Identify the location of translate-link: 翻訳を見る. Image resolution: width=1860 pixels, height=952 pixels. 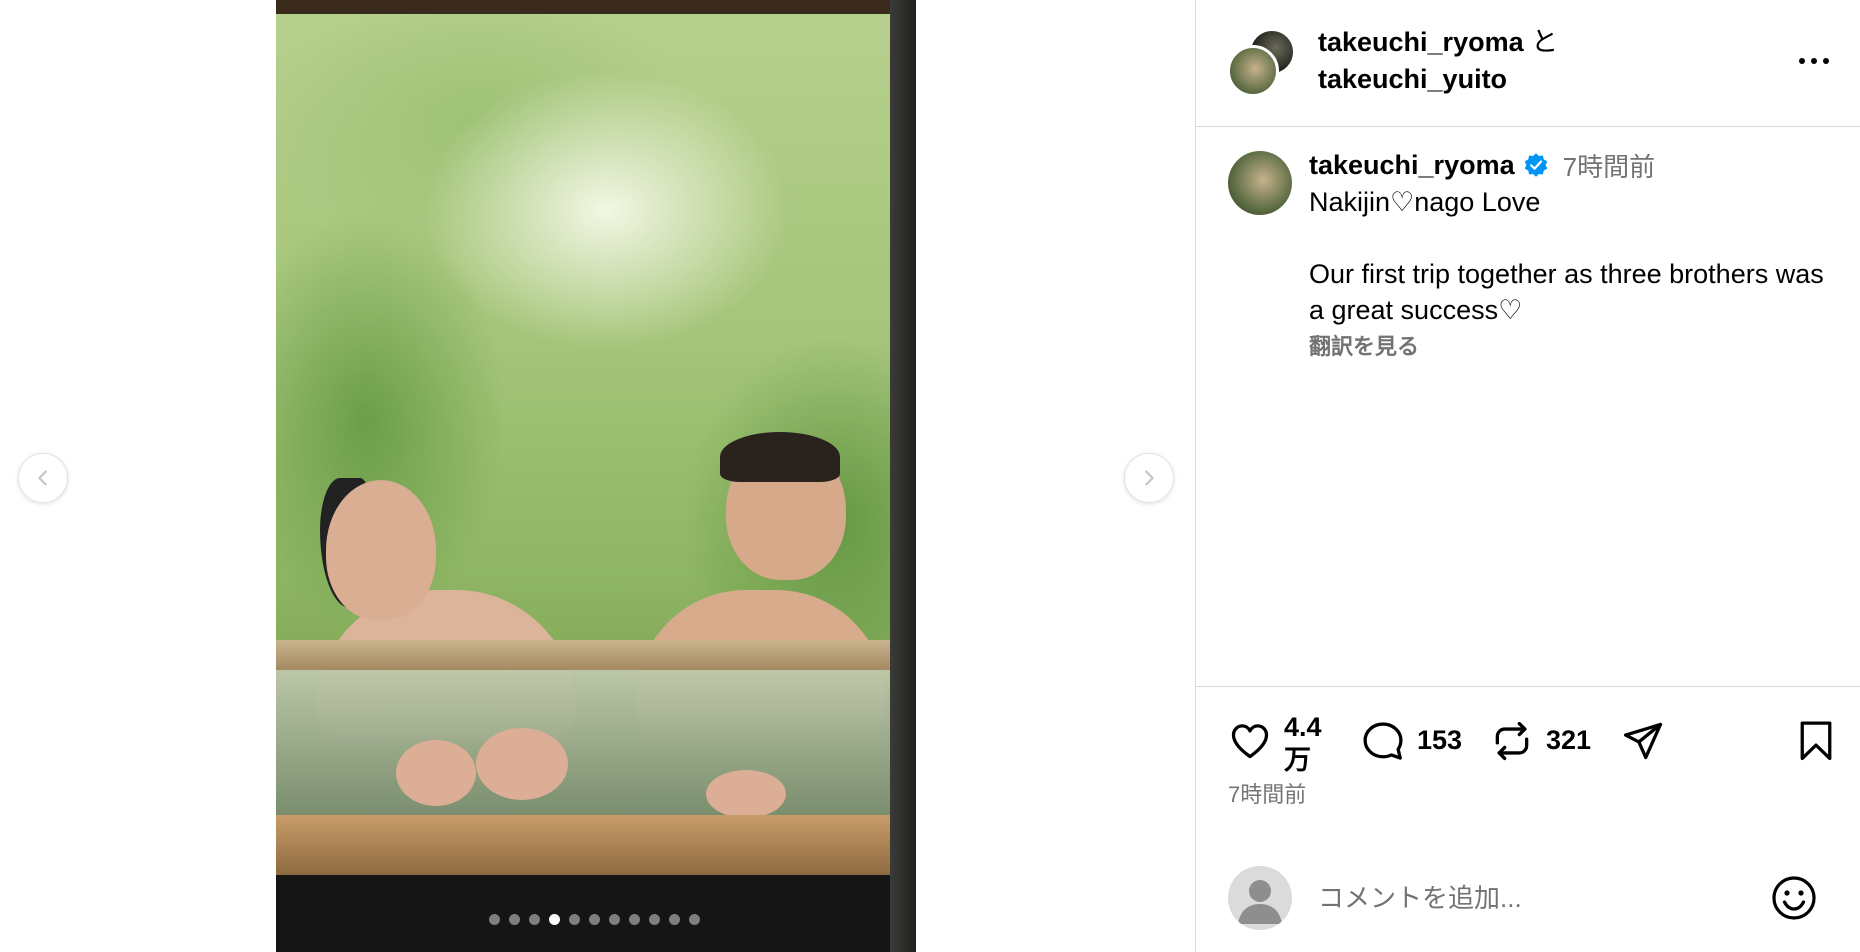
(1364, 345).